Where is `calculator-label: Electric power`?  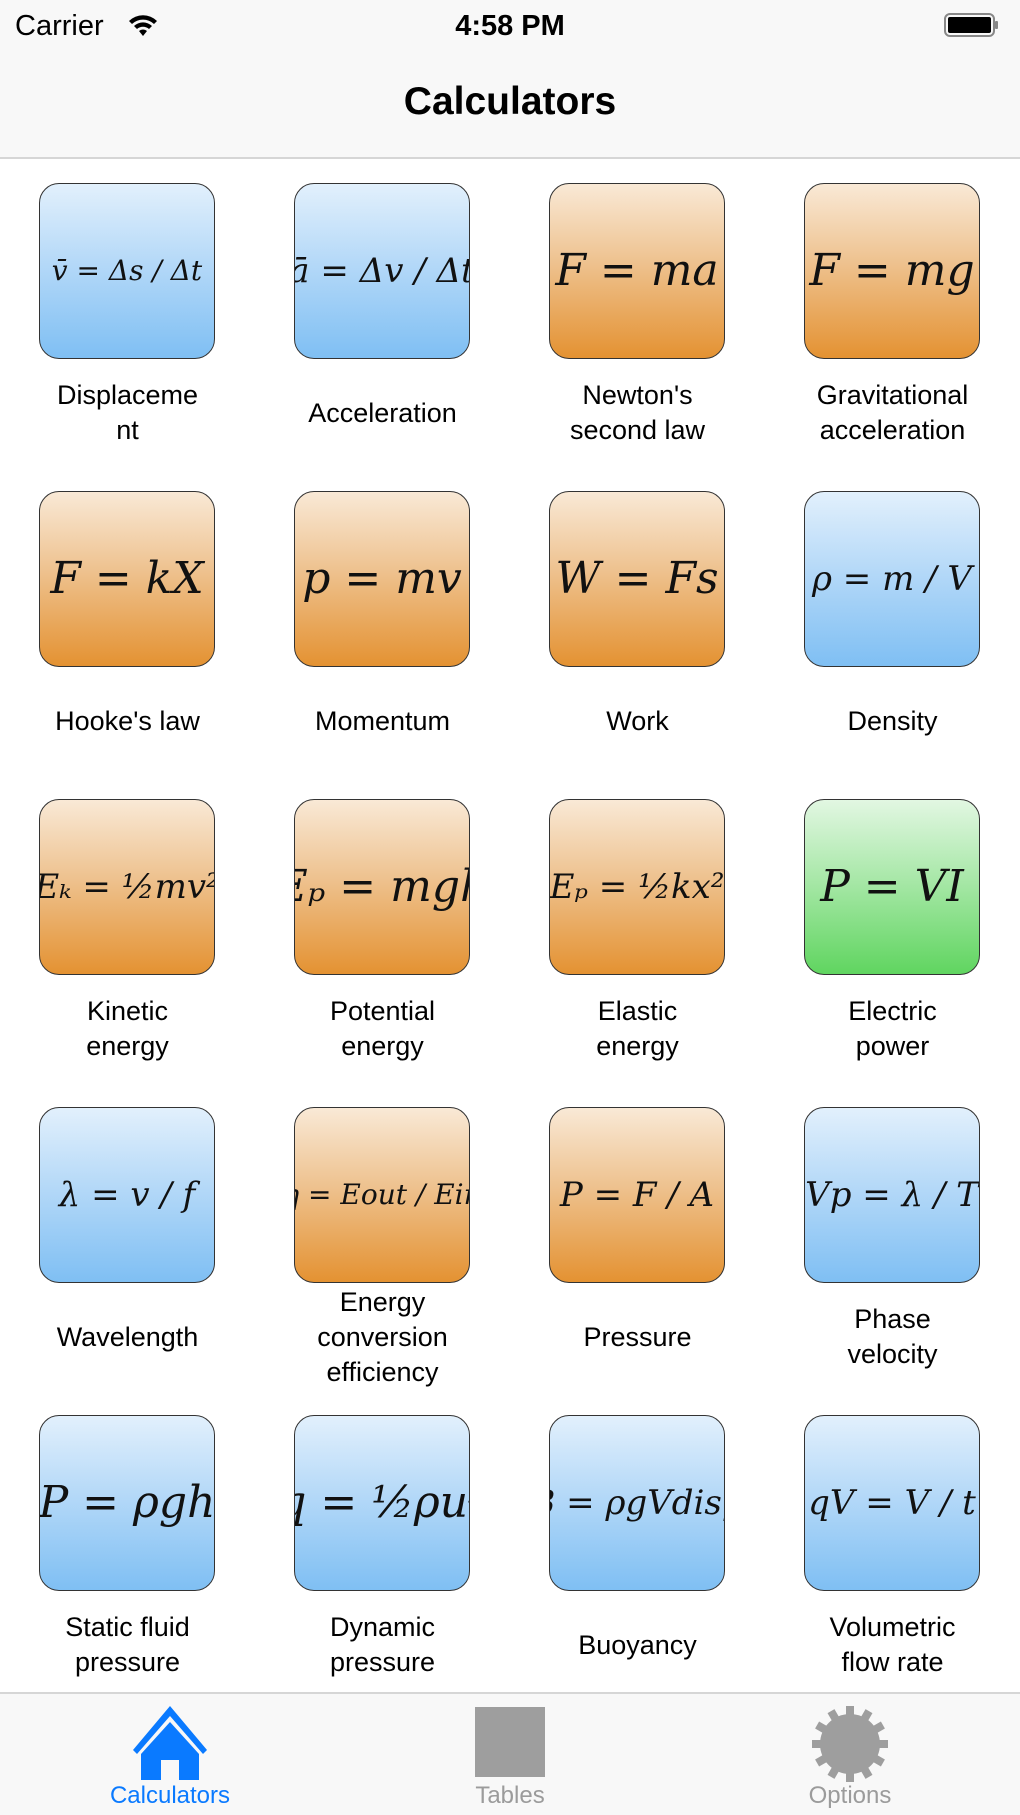 calculator-label: Electric power is located at coordinates (892, 1028).